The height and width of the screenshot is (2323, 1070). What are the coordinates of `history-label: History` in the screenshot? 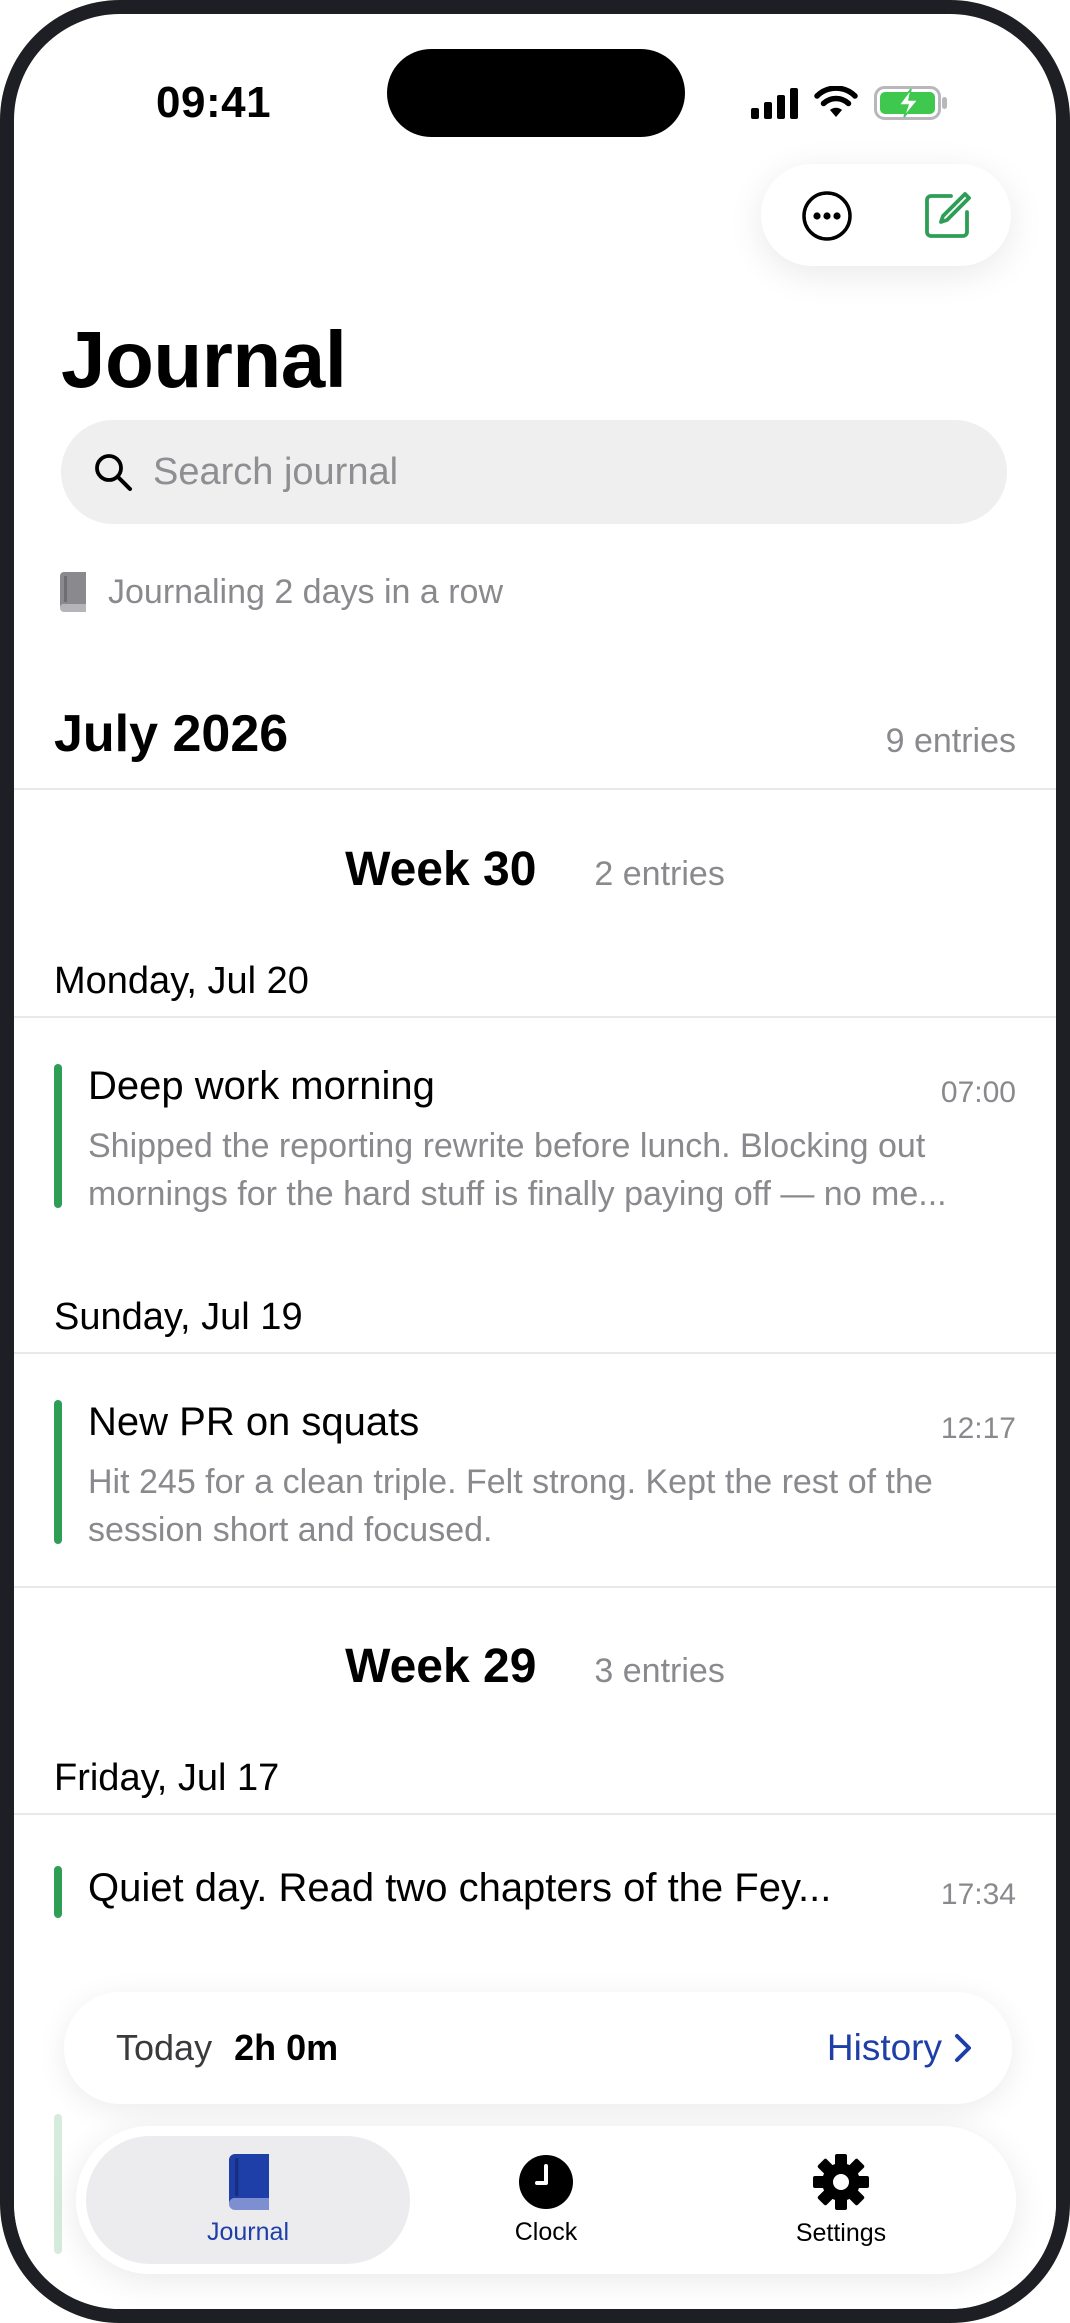 It's located at (884, 2047).